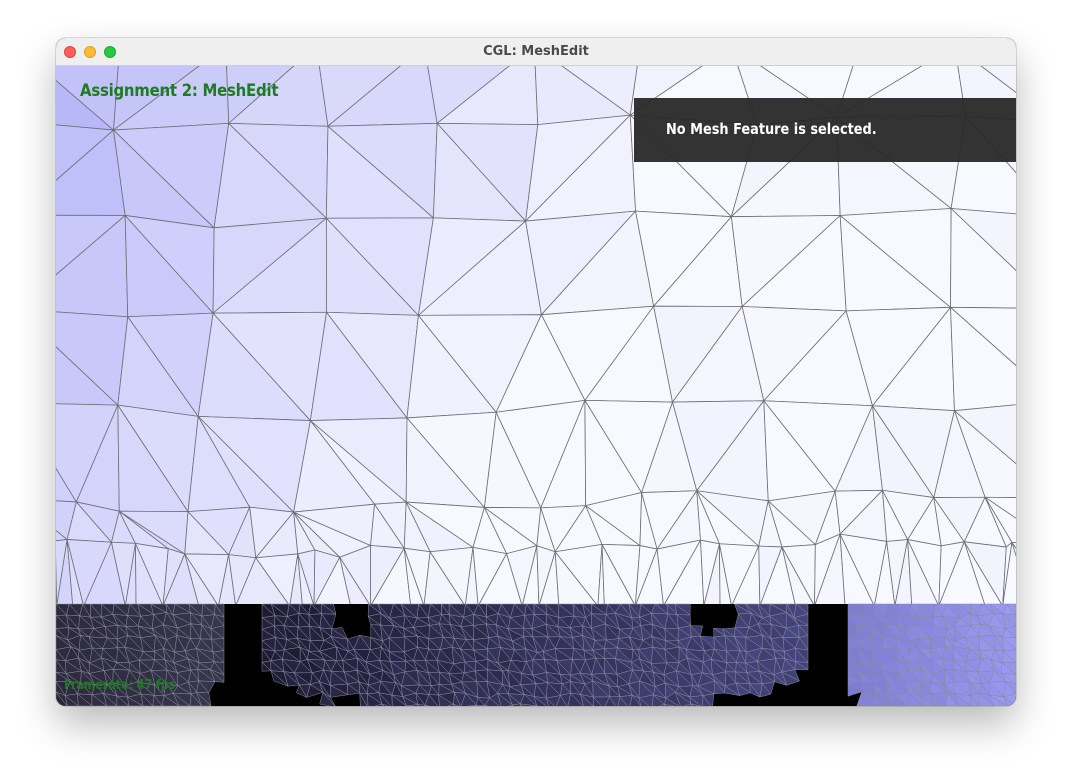 The height and width of the screenshot is (780, 1072). Describe the element at coordinates (771, 129) in the screenshot. I see `selection-status-text: No Mesh Feature is selected.` at that location.